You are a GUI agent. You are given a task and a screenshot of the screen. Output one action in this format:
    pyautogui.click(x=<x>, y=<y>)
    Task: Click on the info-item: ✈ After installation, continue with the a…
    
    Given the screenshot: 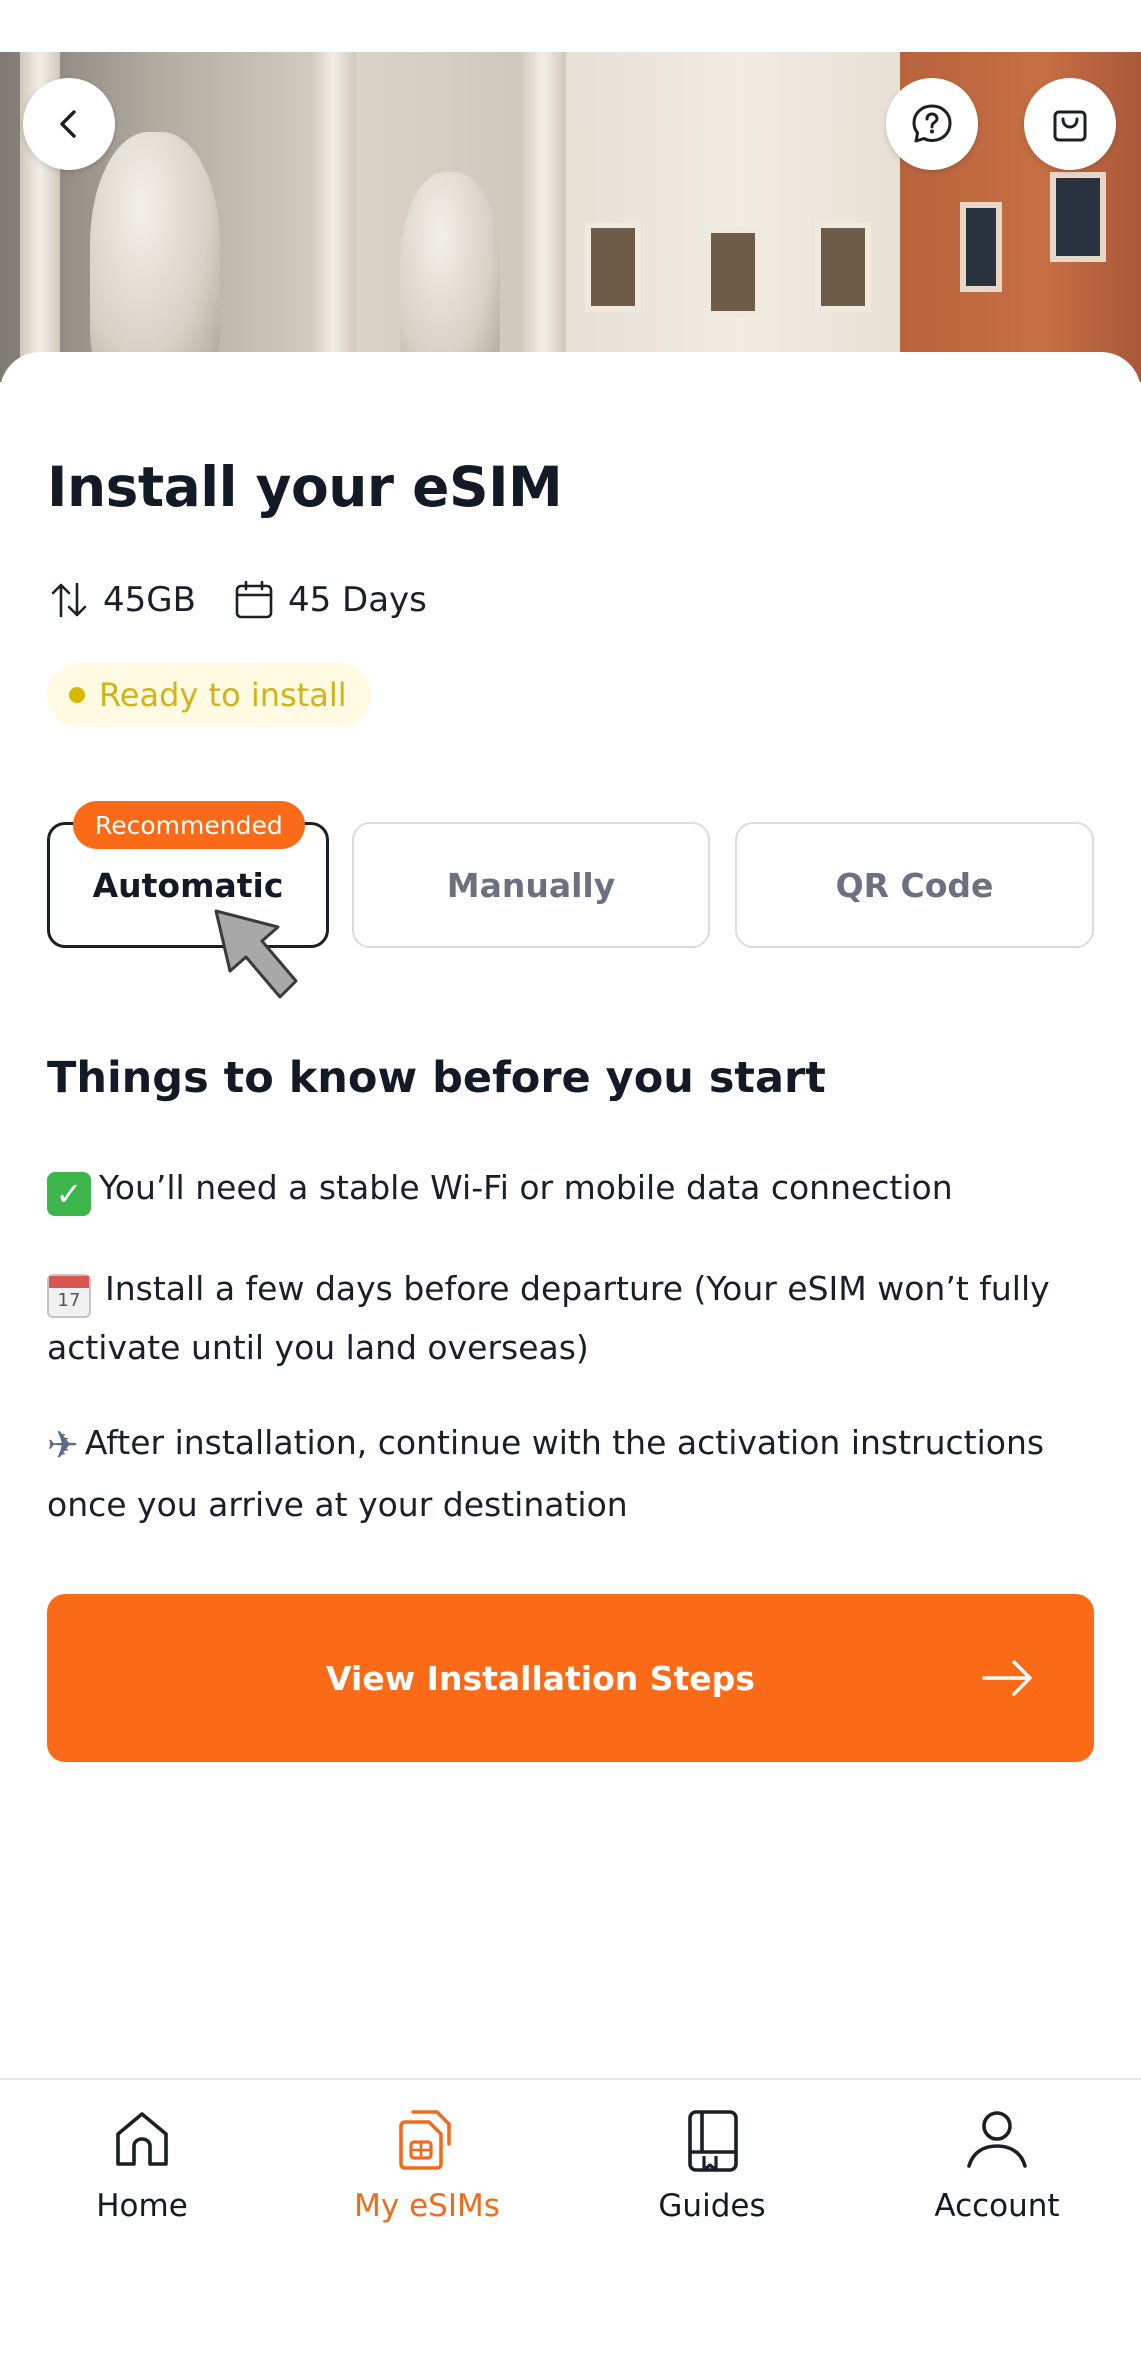 What is the action you would take?
    pyautogui.click(x=572, y=1473)
    